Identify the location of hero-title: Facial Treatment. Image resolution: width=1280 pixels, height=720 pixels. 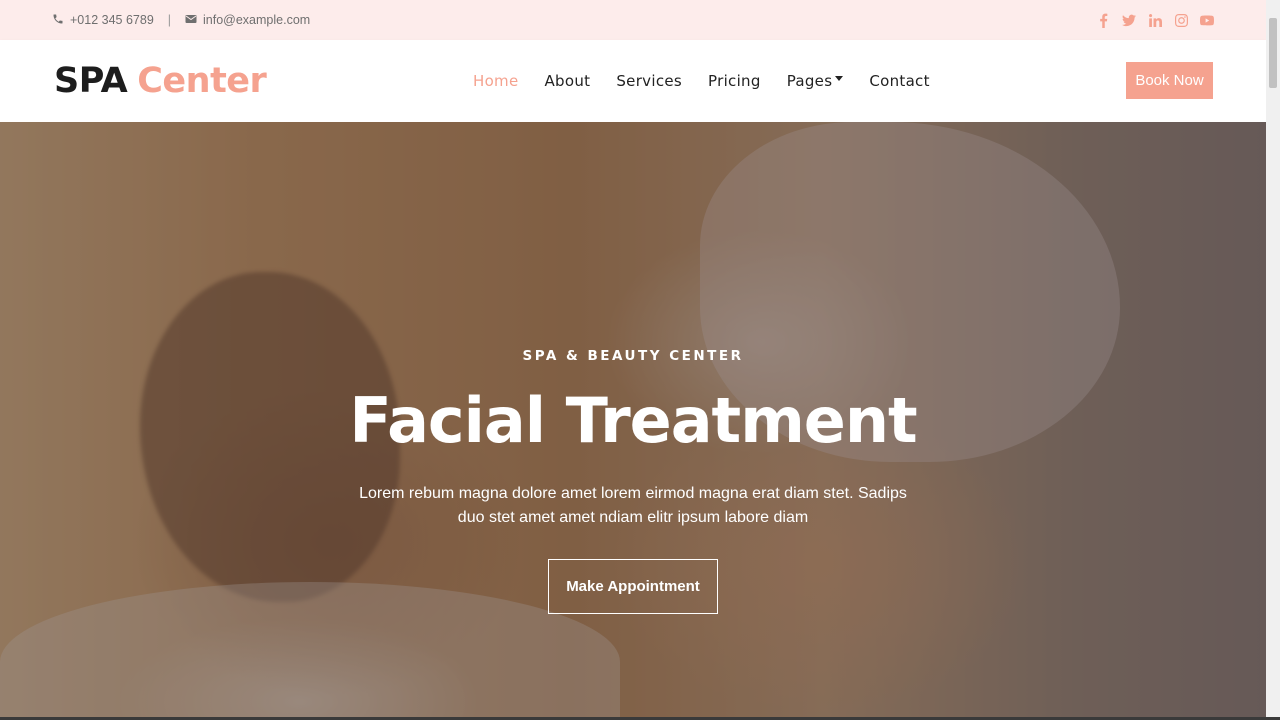
(633, 420).